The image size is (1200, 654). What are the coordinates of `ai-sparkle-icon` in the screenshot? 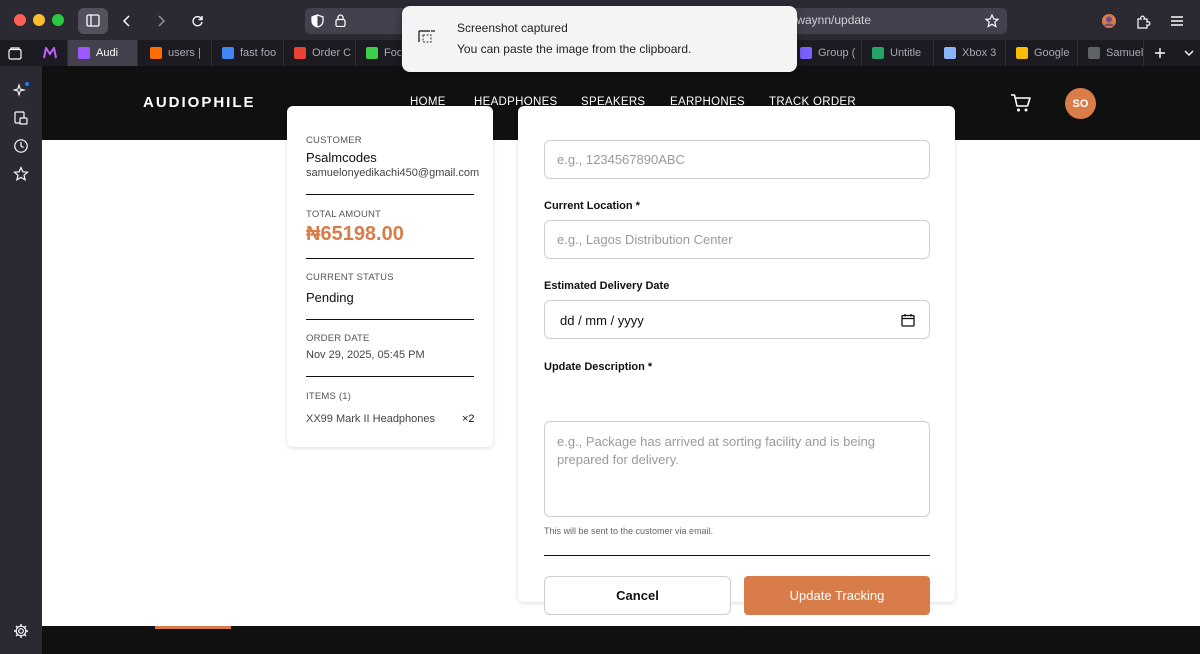 It's located at (21, 90).